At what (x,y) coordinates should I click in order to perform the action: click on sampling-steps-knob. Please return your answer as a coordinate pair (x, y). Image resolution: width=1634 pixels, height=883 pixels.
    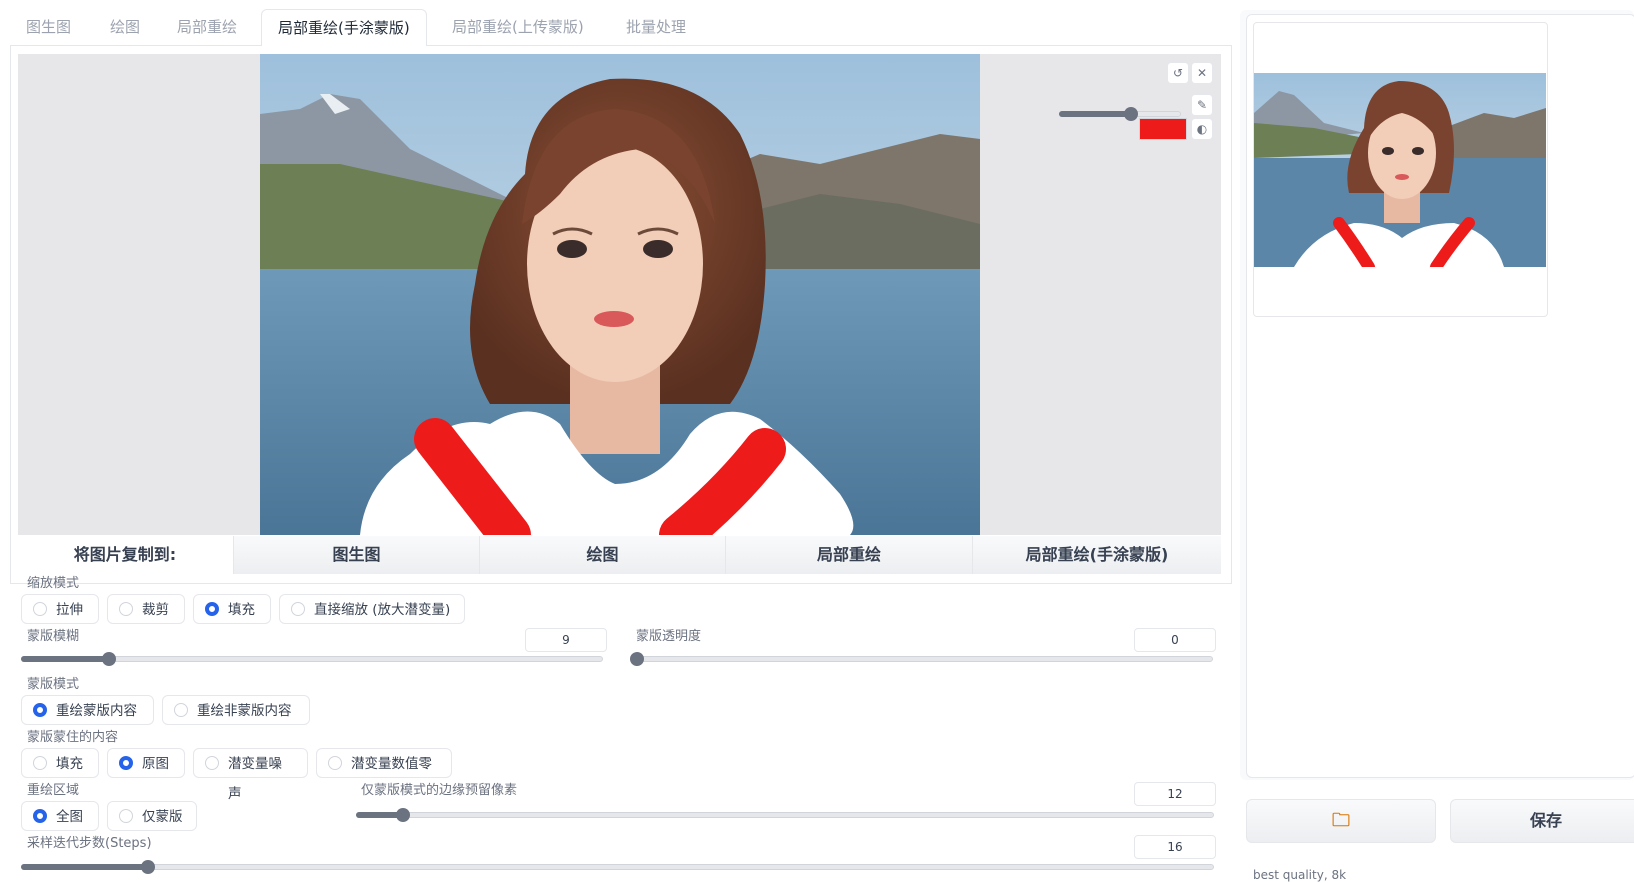
    Looking at the image, I should click on (148, 867).